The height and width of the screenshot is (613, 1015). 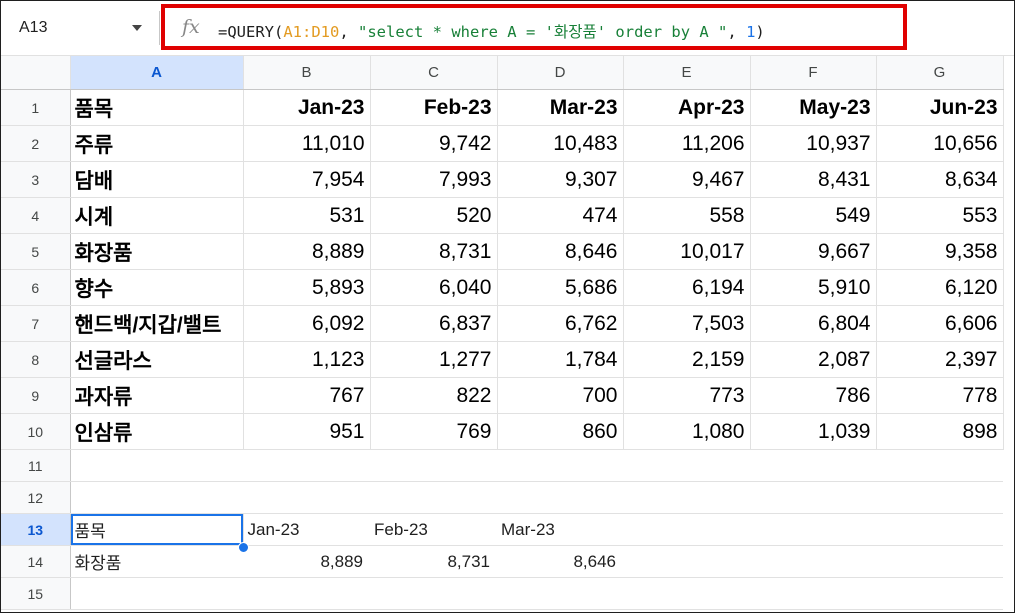 What do you see at coordinates (940, 323) in the screenshot?
I see `cell: 6,606` at bounding box center [940, 323].